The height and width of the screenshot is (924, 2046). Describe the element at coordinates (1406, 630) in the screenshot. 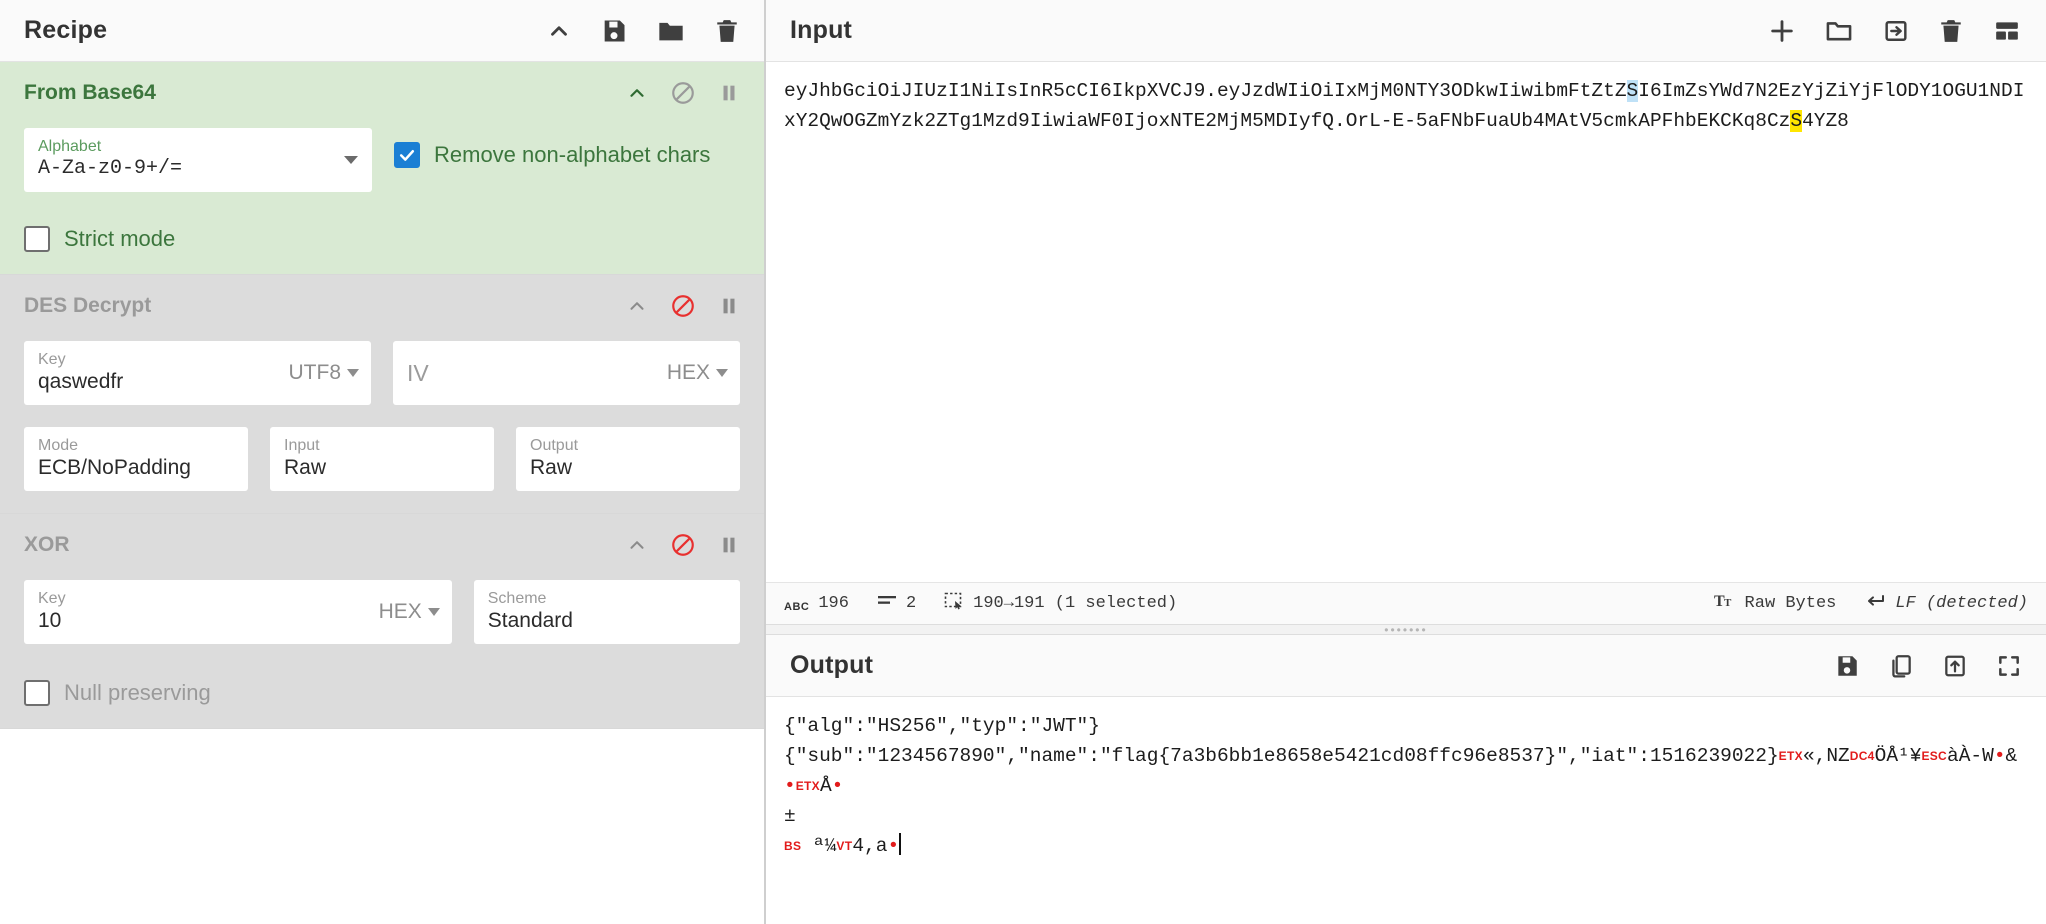

I see `io-splitter: •••••••` at that location.